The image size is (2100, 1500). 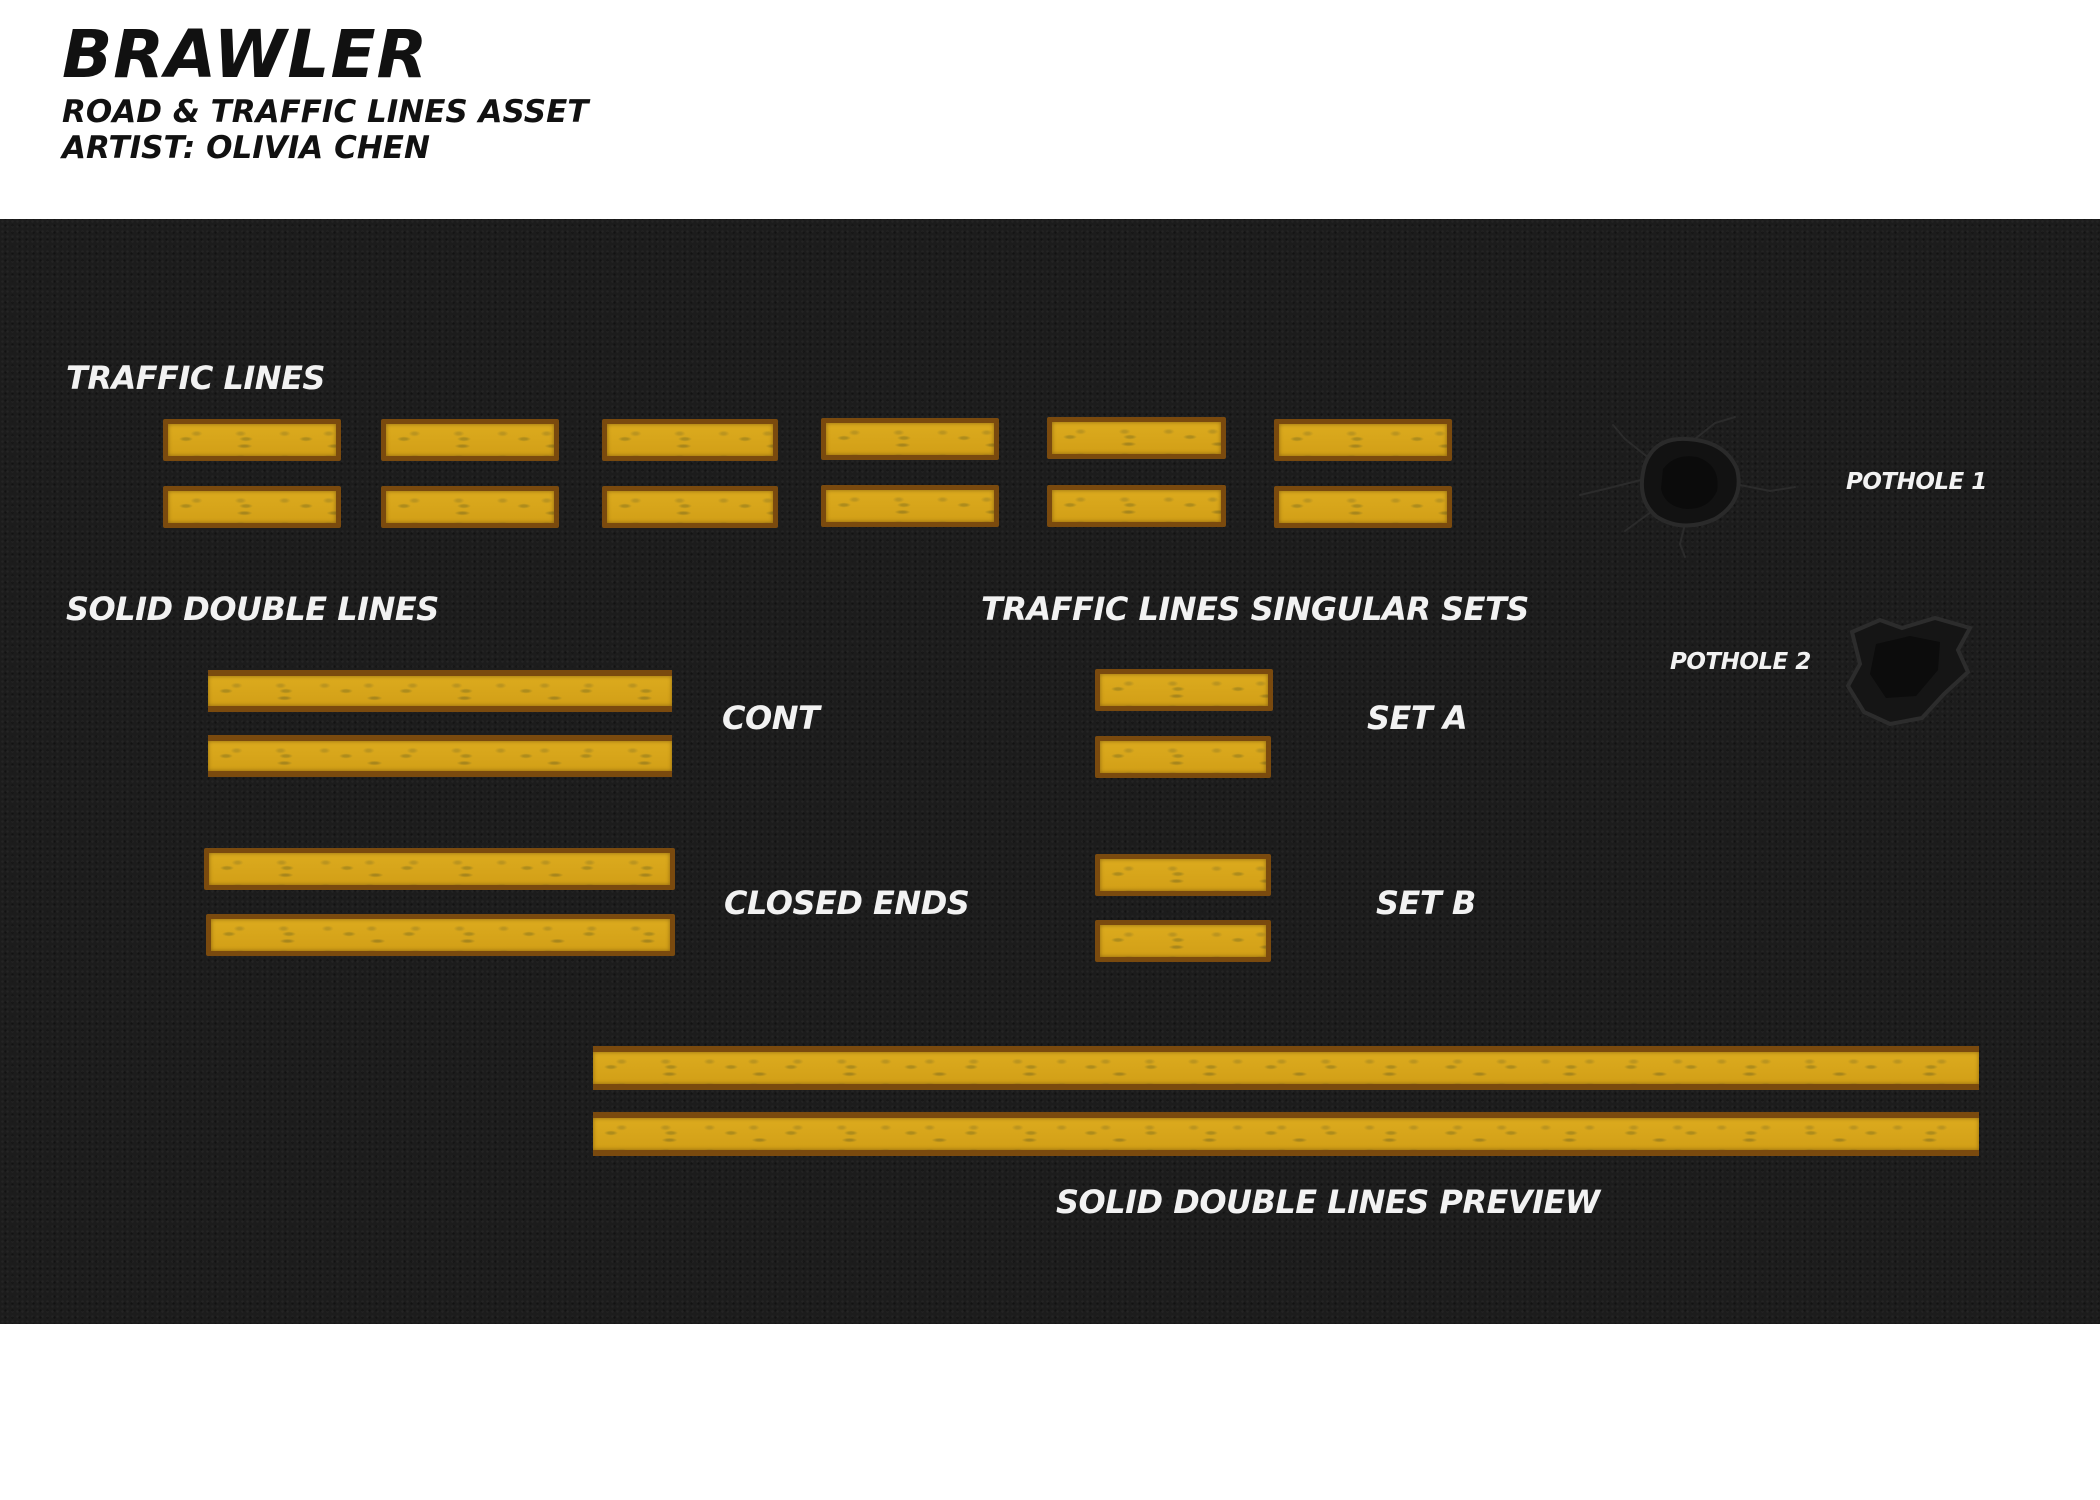 What do you see at coordinates (1916, 482) in the screenshot?
I see `pothole-1-label: POTHOLE 1` at bounding box center [1916, 482].